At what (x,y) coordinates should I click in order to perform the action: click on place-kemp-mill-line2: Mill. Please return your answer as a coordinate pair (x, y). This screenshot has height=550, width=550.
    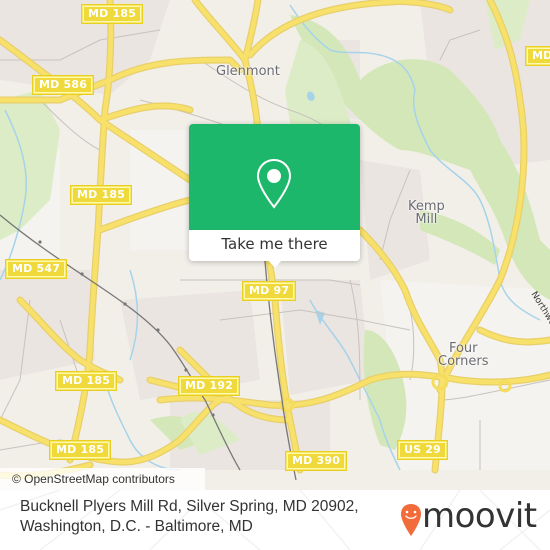
    Looking at the image, I should click on (426, 219).